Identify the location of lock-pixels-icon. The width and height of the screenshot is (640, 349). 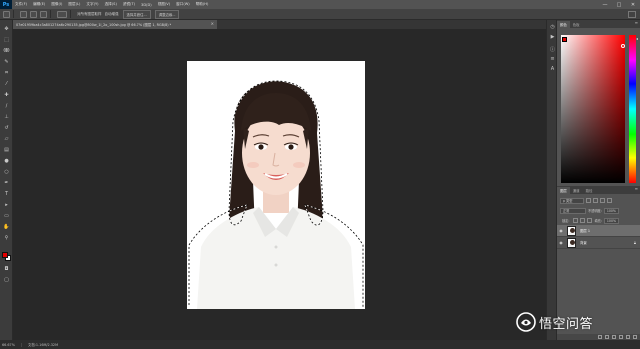
(576, 220).